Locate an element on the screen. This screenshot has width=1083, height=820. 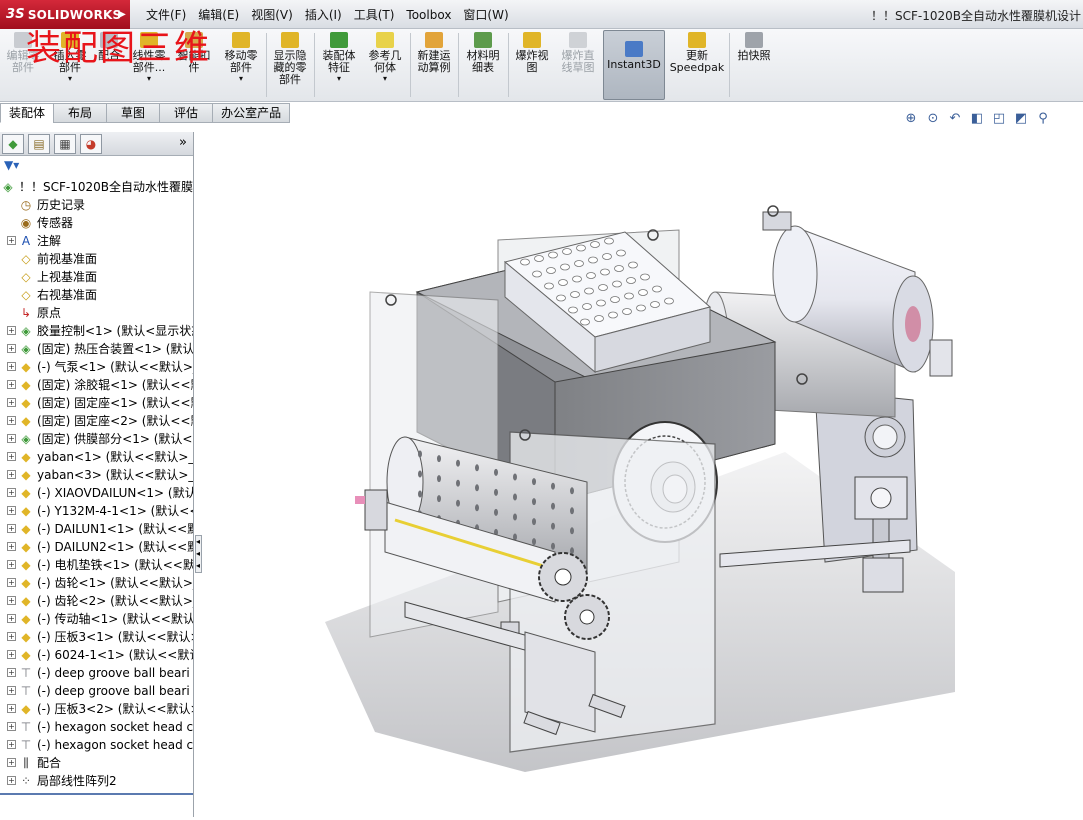
tree-item: ↳ 原点 is located at coordinates (96, 313).